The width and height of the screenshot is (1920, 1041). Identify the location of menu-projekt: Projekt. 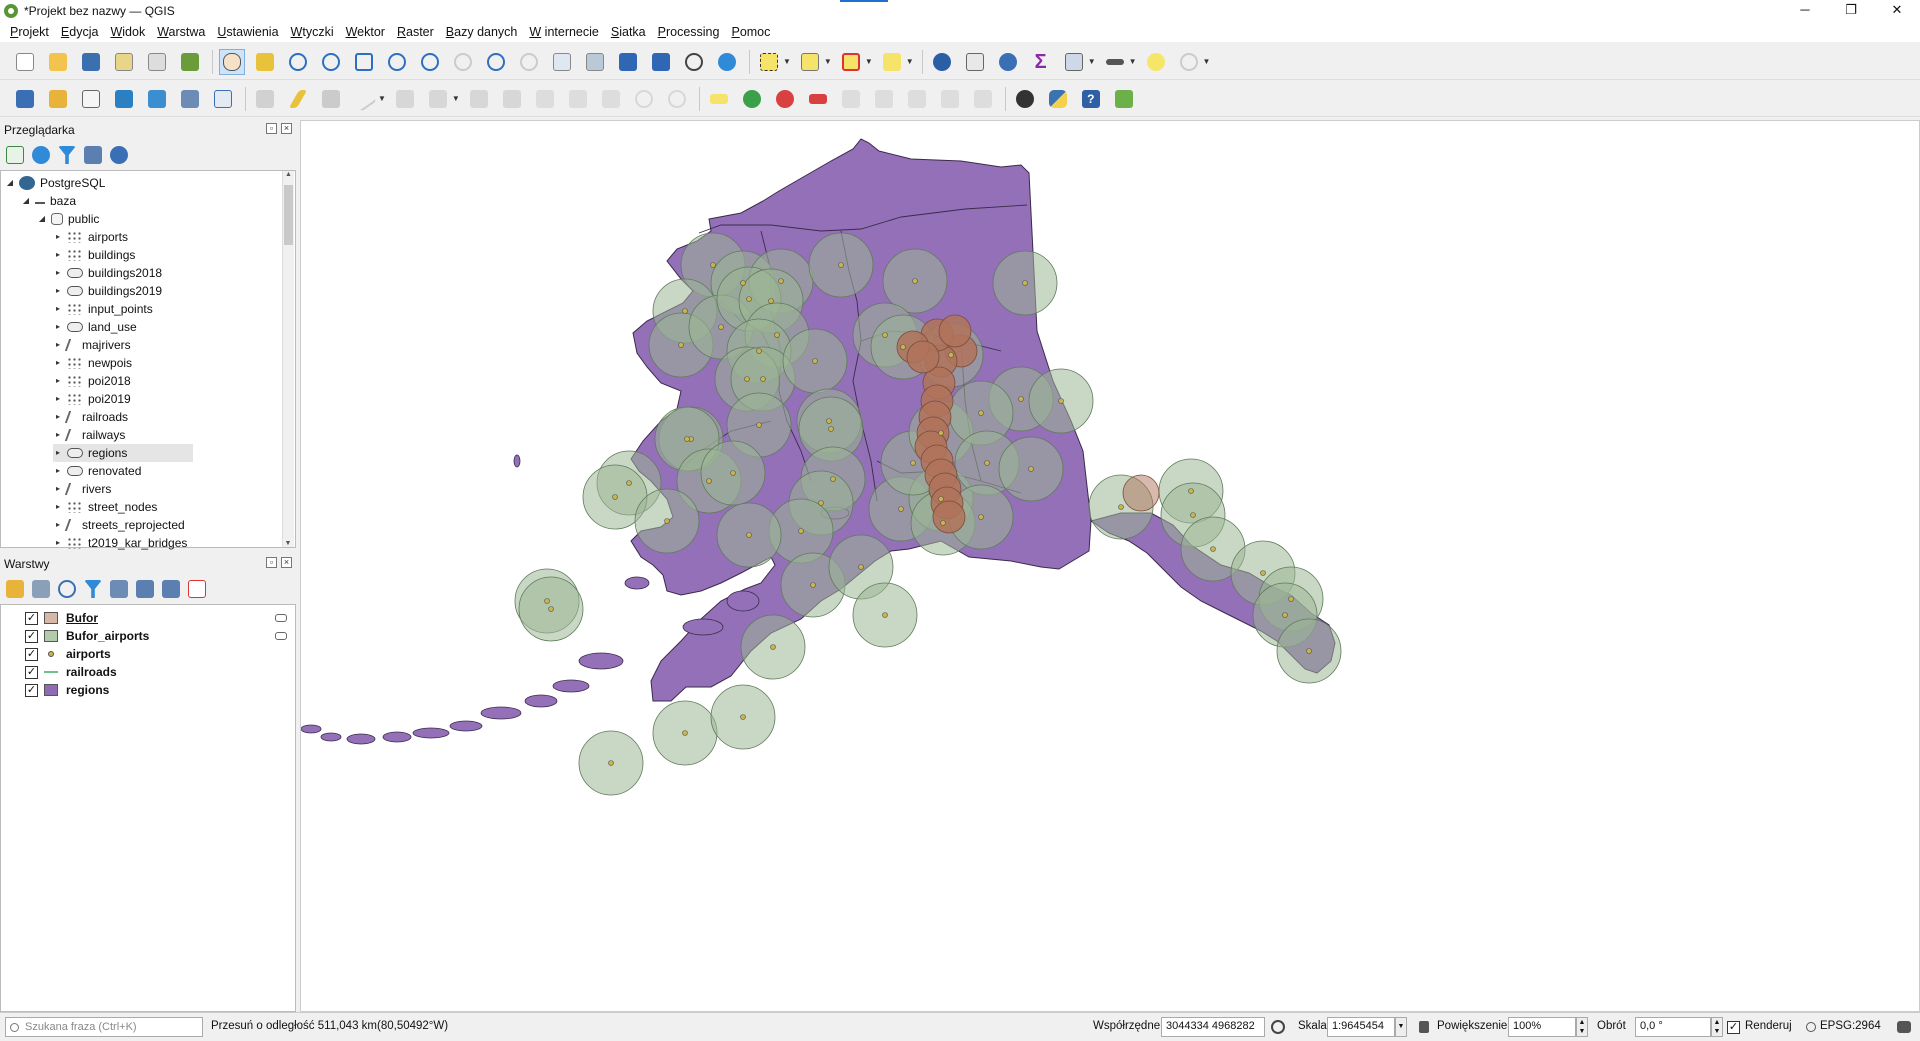
(29, 32).